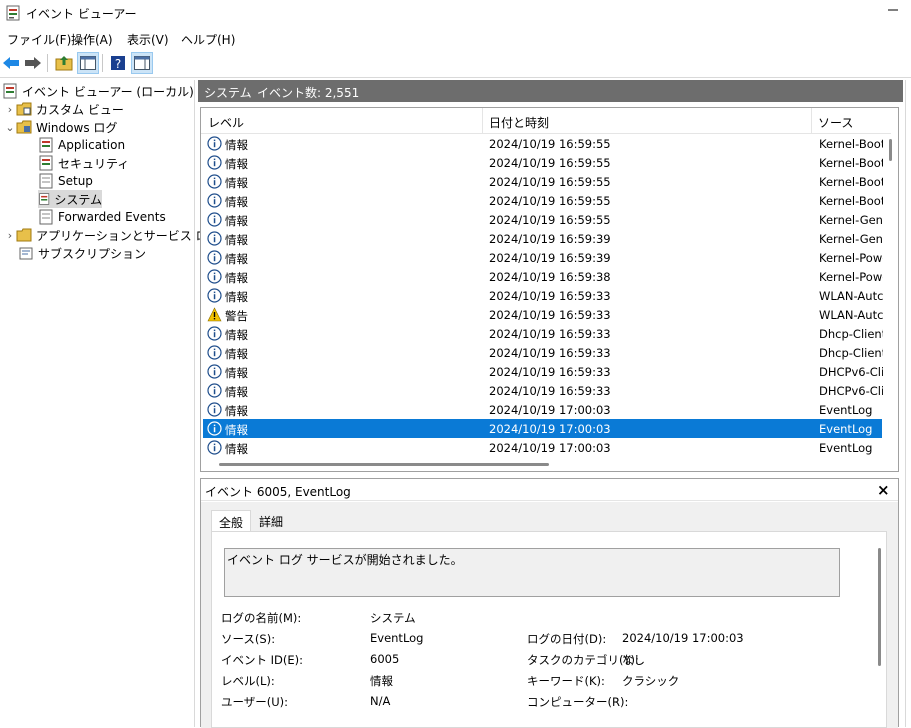  What do you see at coordinates (81, 145) in the screenshot?
I see `tree-item-application: Application` at bounding box center [81, 145].